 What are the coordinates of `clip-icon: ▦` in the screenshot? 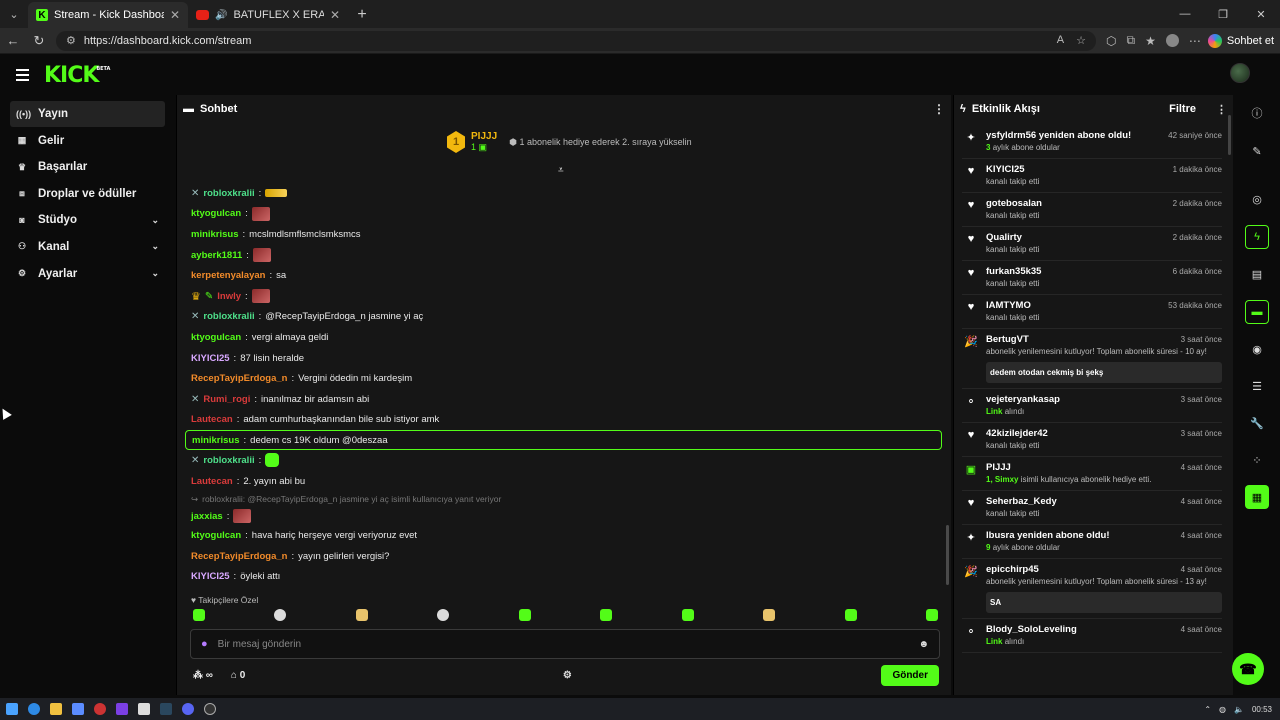 It's located at (1257, 497).